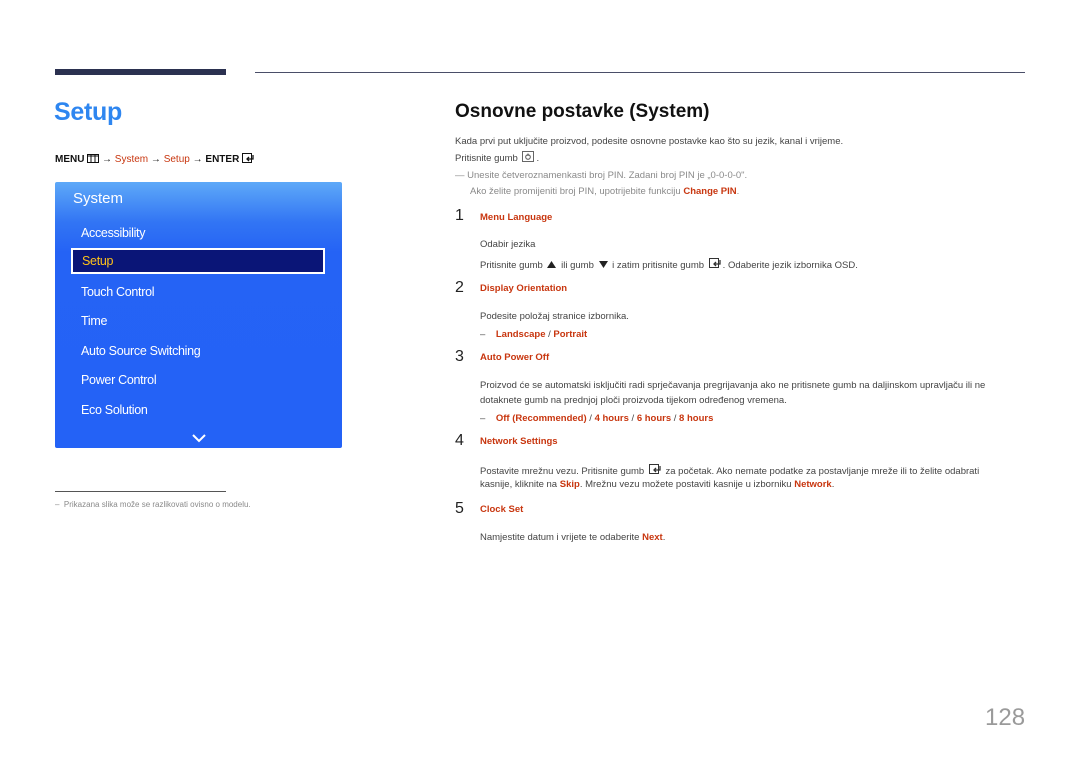 The height and width of the screenshot is (763, 1080). What do you see at coordinates (519, 441) in the screenshot?
I see `item-title-network-settings: Network Settings` at bounding box center [519, 441].